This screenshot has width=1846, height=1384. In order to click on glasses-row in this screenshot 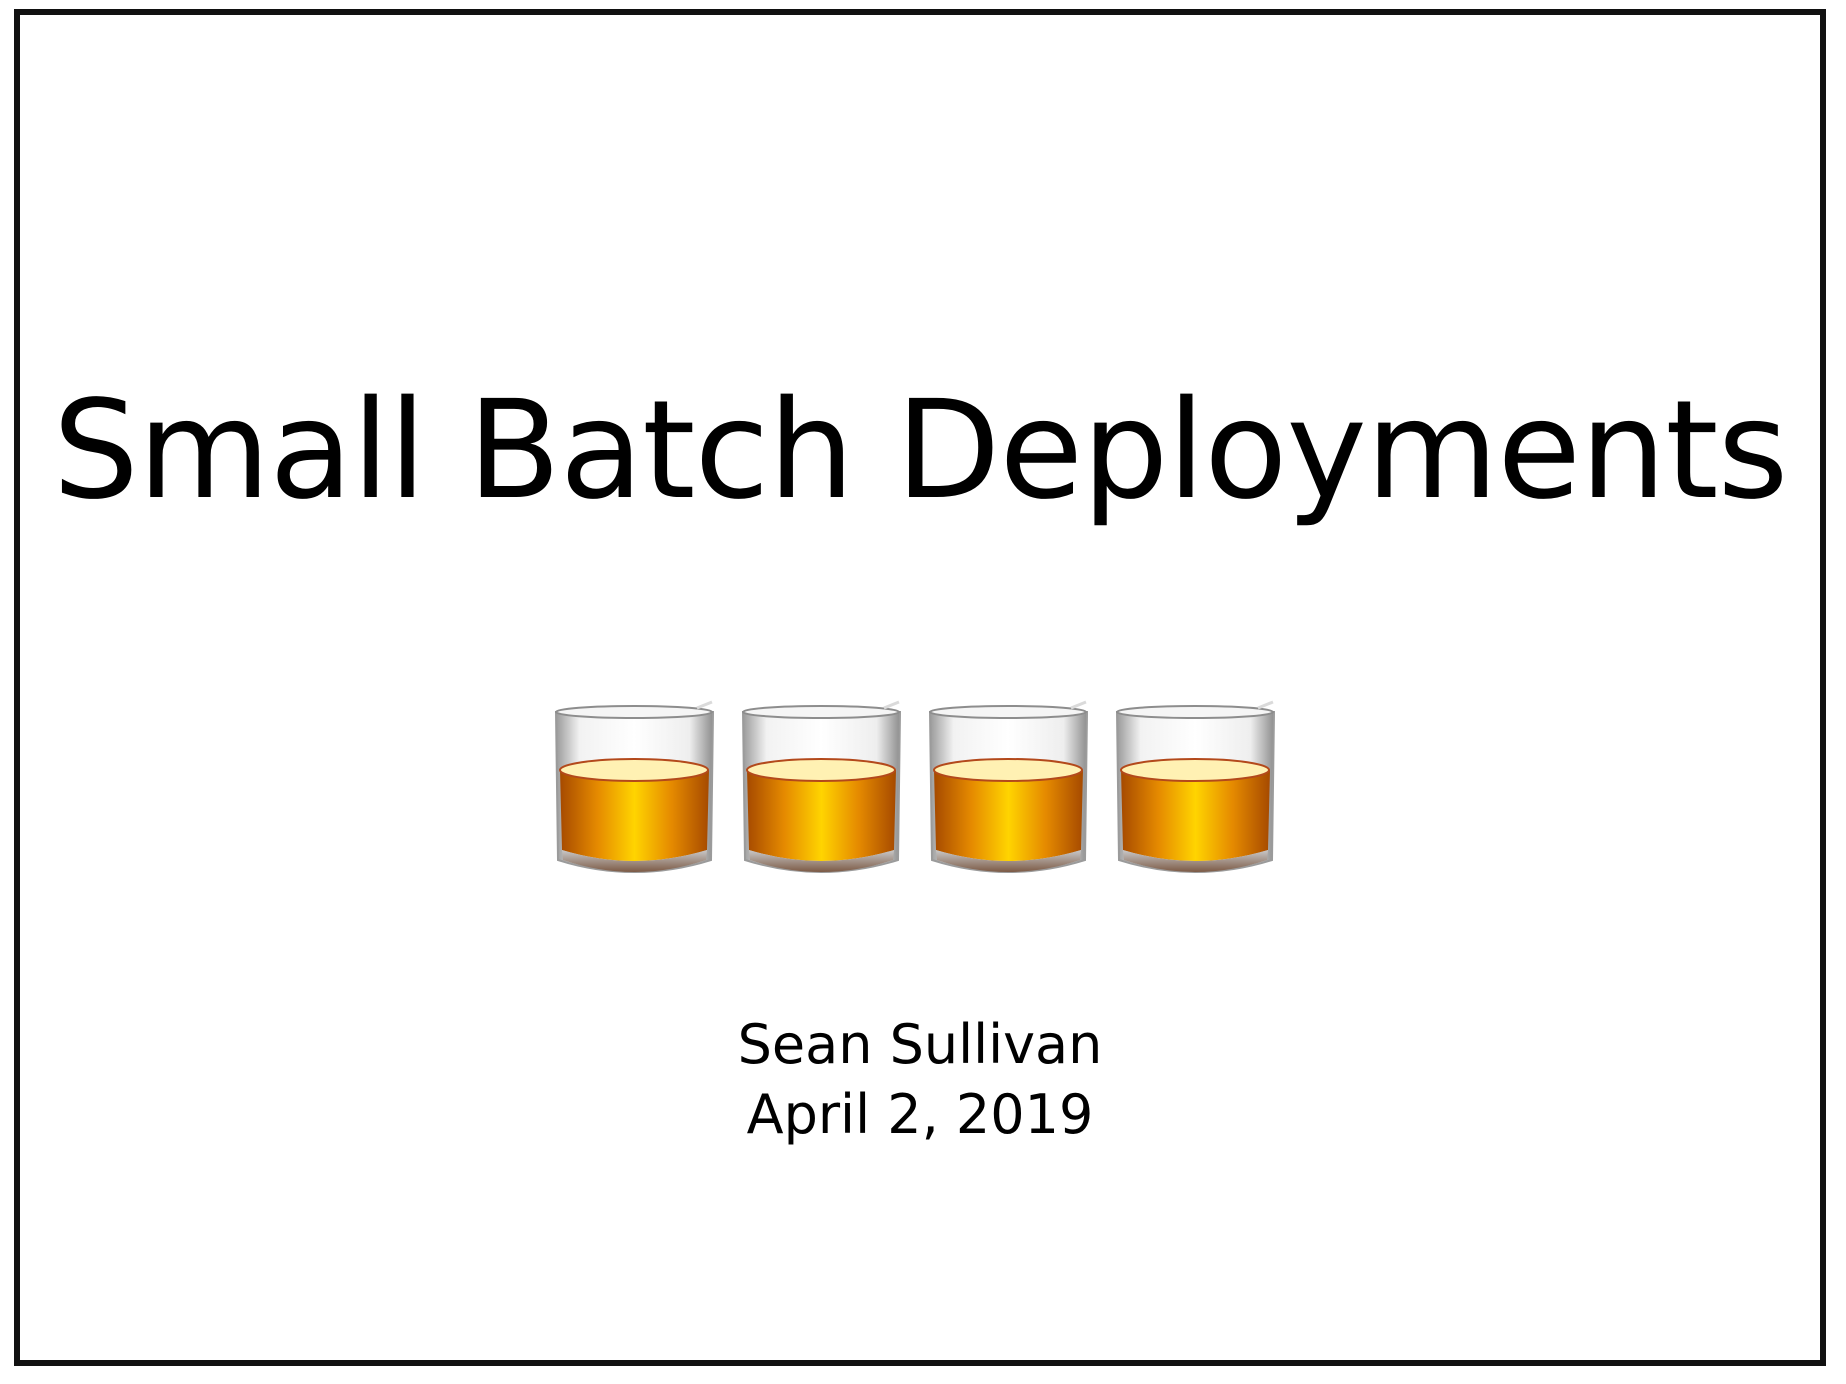, I will do `click(918, 790)`.